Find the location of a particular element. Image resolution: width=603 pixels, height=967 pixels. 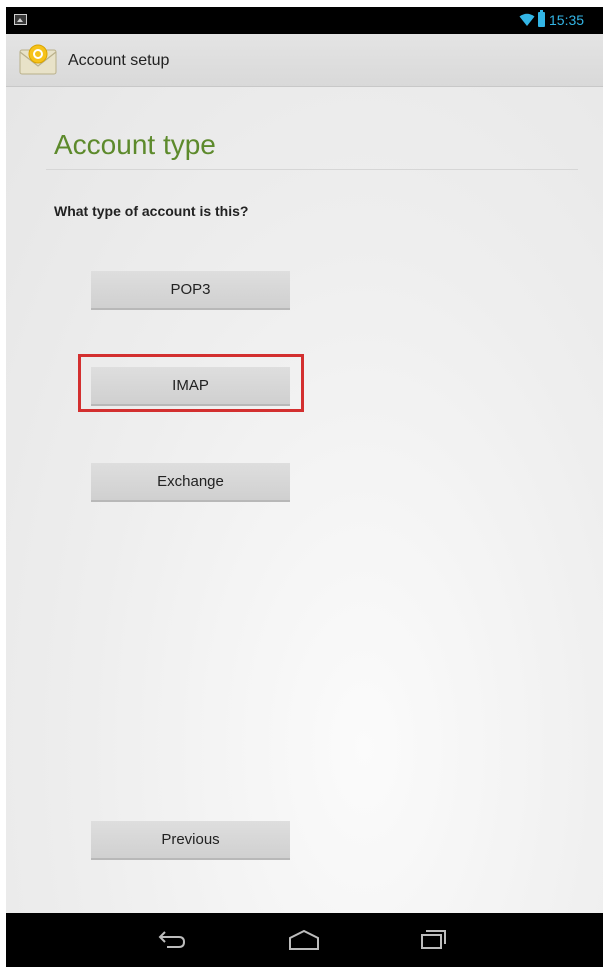

page-title: Account type is located at coordinates (135, 144).